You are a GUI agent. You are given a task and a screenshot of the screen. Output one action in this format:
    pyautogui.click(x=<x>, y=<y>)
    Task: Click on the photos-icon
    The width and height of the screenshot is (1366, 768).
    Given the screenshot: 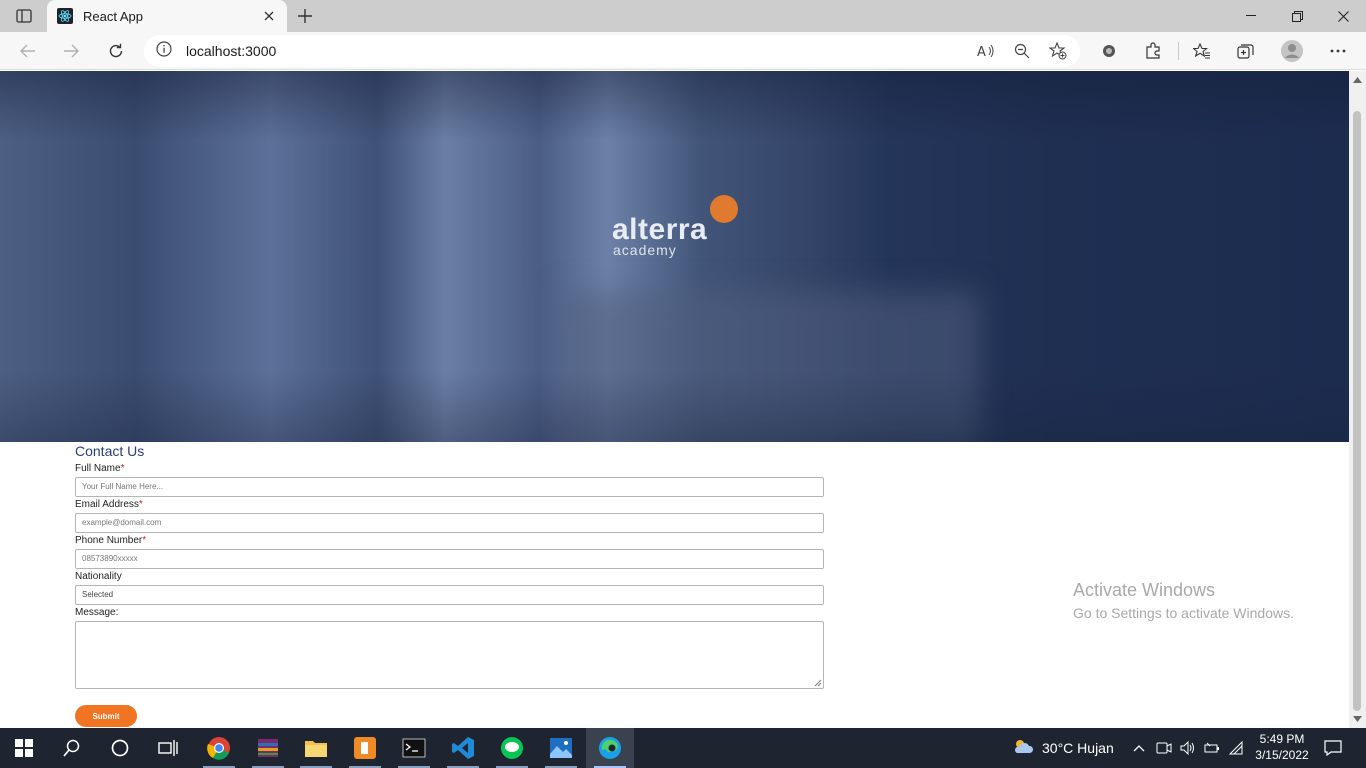 What is the action you would take?
    pyautogui.click(x=561, y=748)
    